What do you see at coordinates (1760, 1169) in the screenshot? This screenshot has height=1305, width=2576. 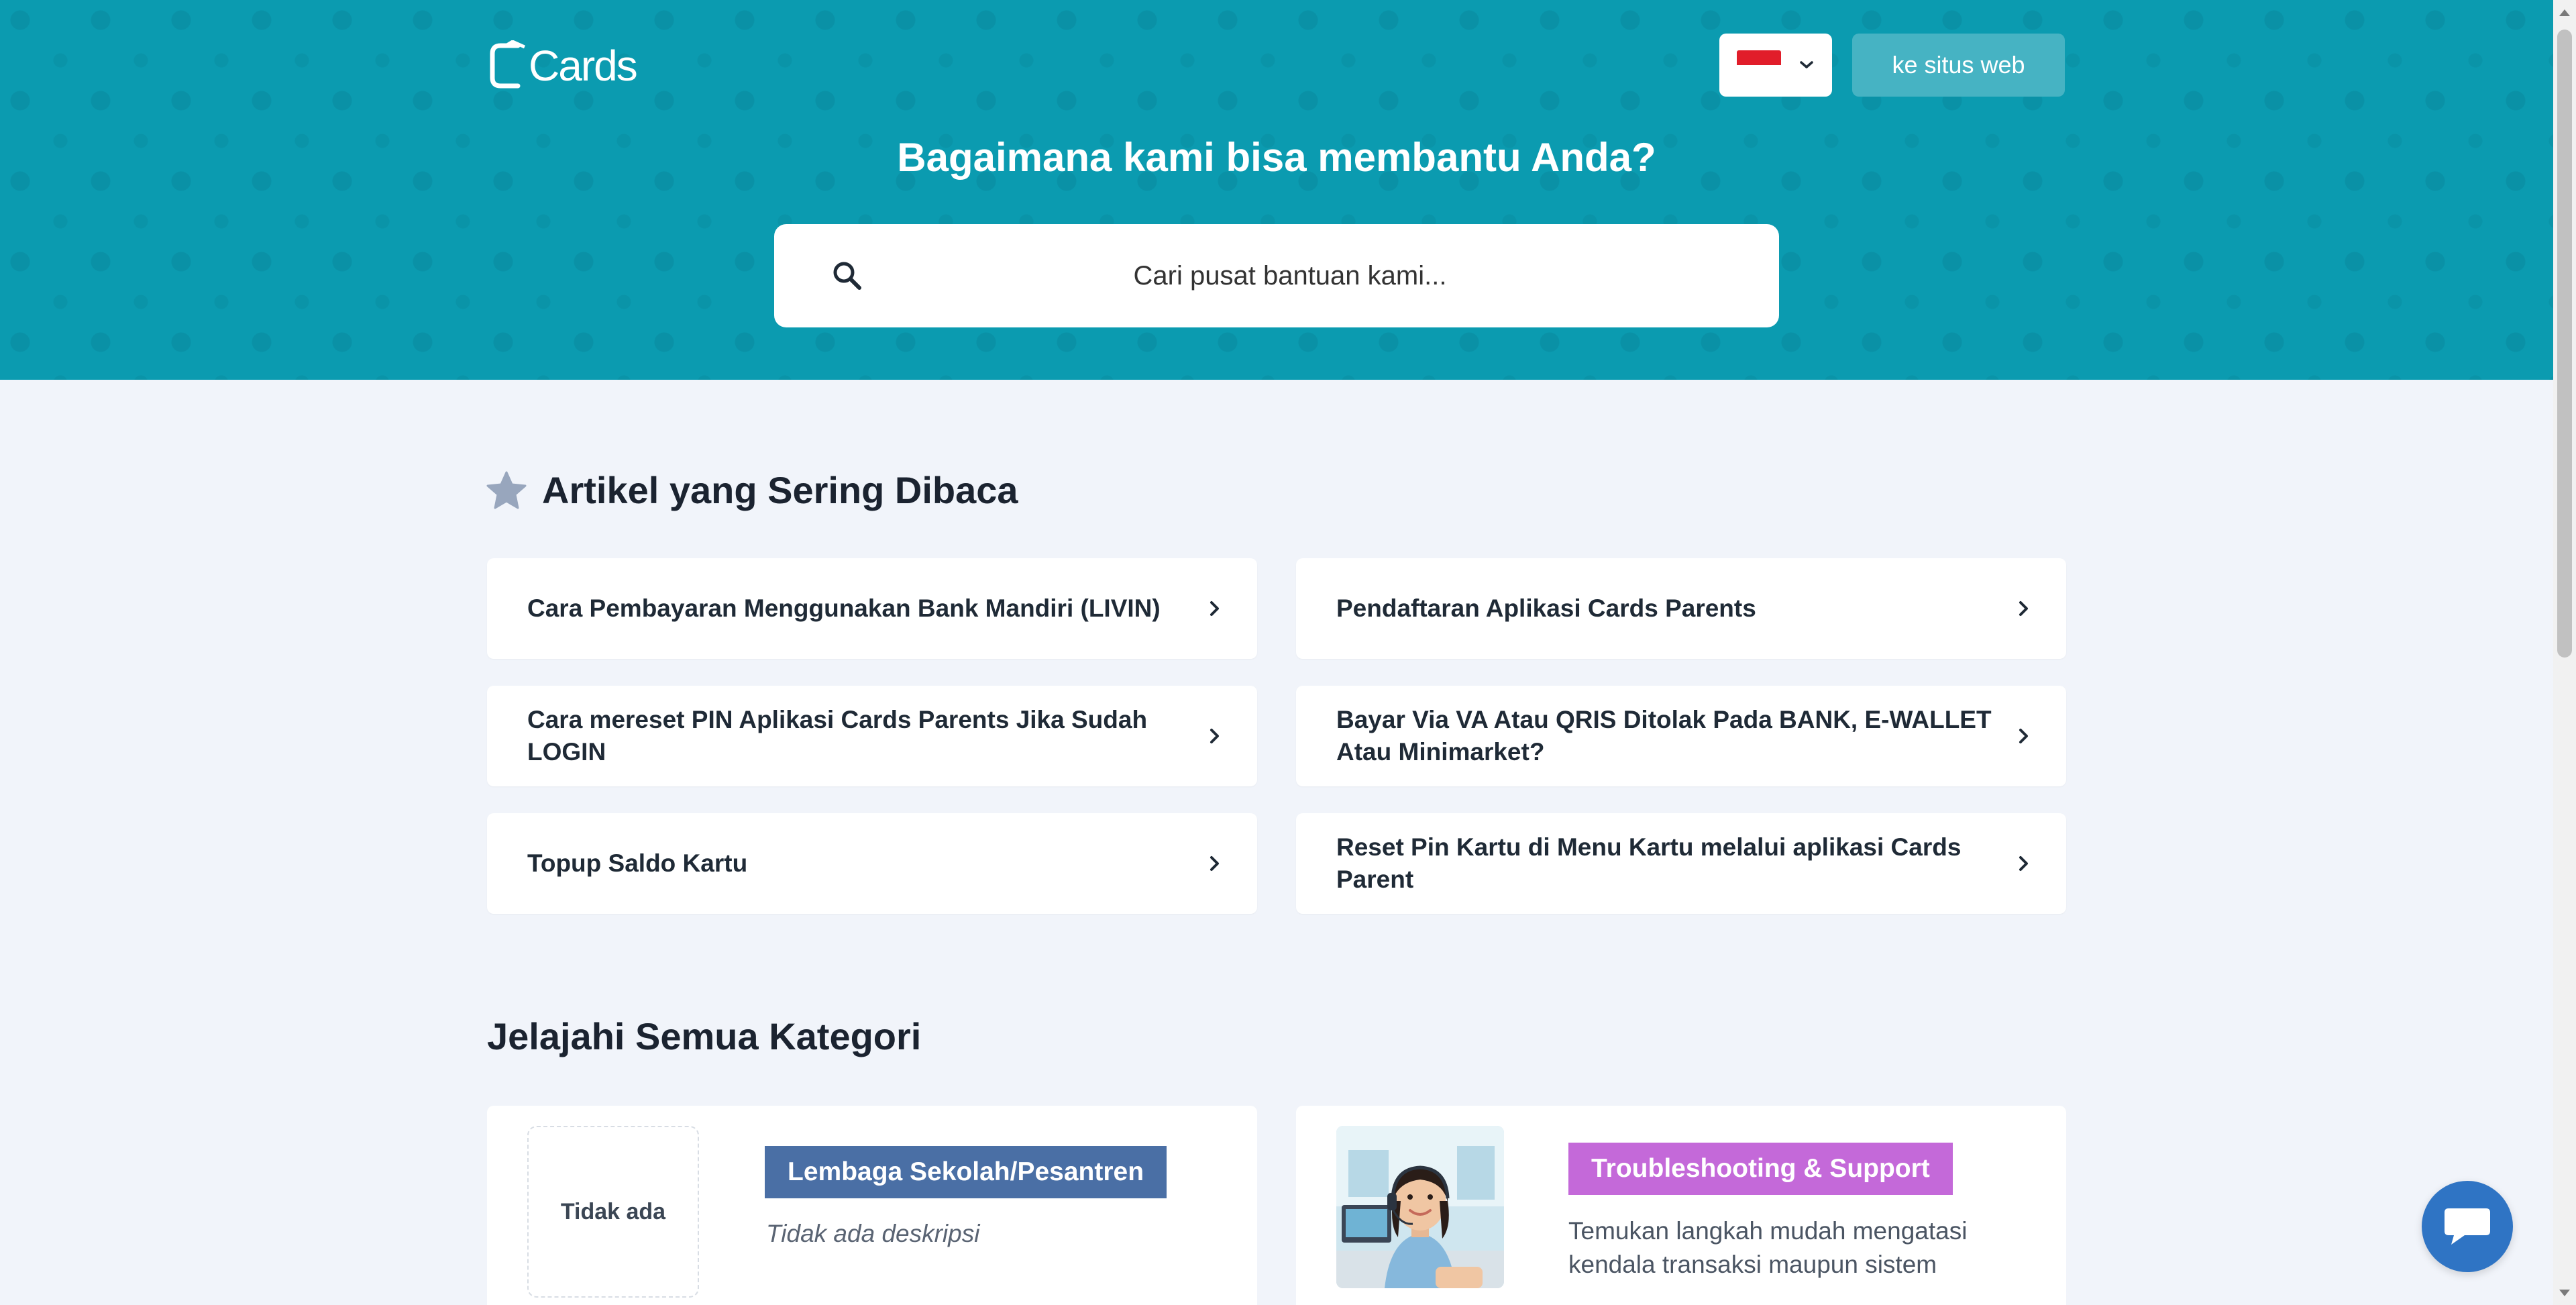 I see `category-badge-troubleshooting: Troubleshooting & Support` at bounding box center [1760, 1169].